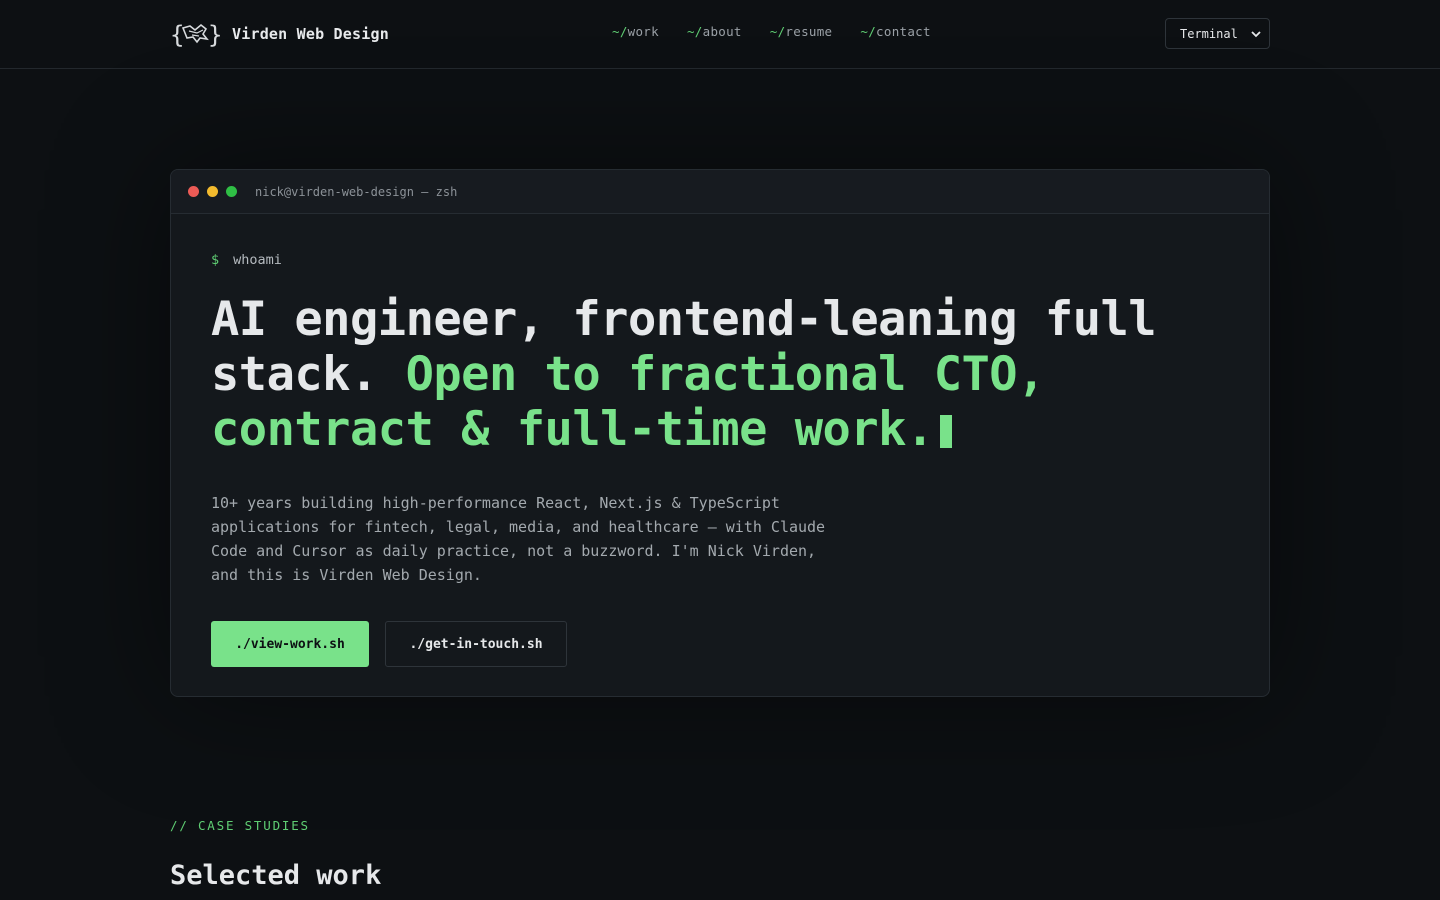  I want to click on main-nav: ~/work ~/about ~/resume ~/contact, so click(771, 31).